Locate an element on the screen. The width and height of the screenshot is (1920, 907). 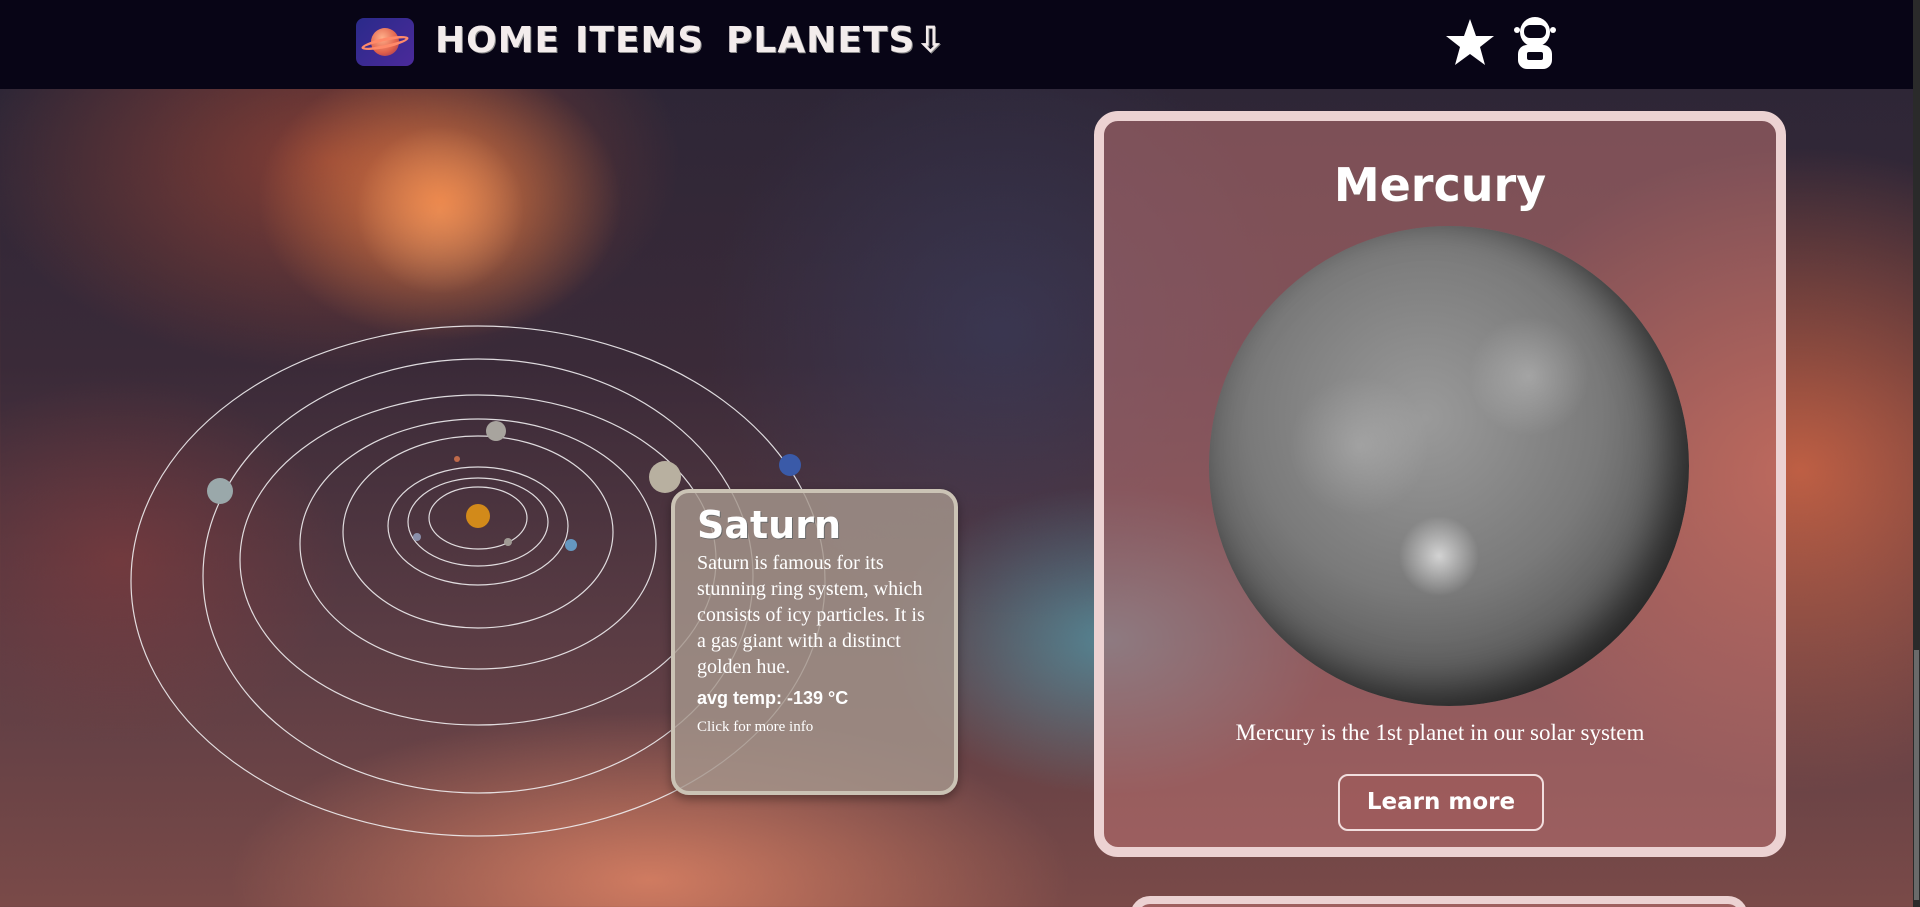
tooltip-temperature: avg temp: -139 °C is located at coordinates (773, 698).